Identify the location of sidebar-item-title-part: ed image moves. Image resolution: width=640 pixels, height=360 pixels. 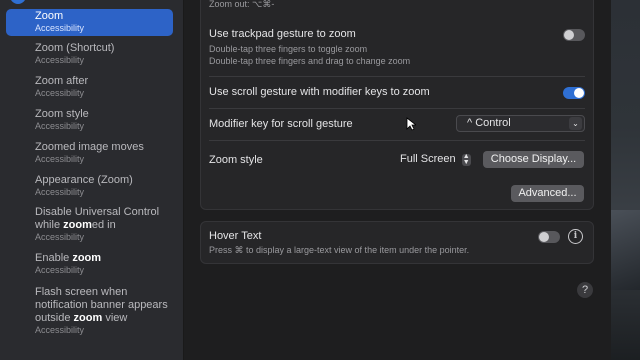
(103, 147).